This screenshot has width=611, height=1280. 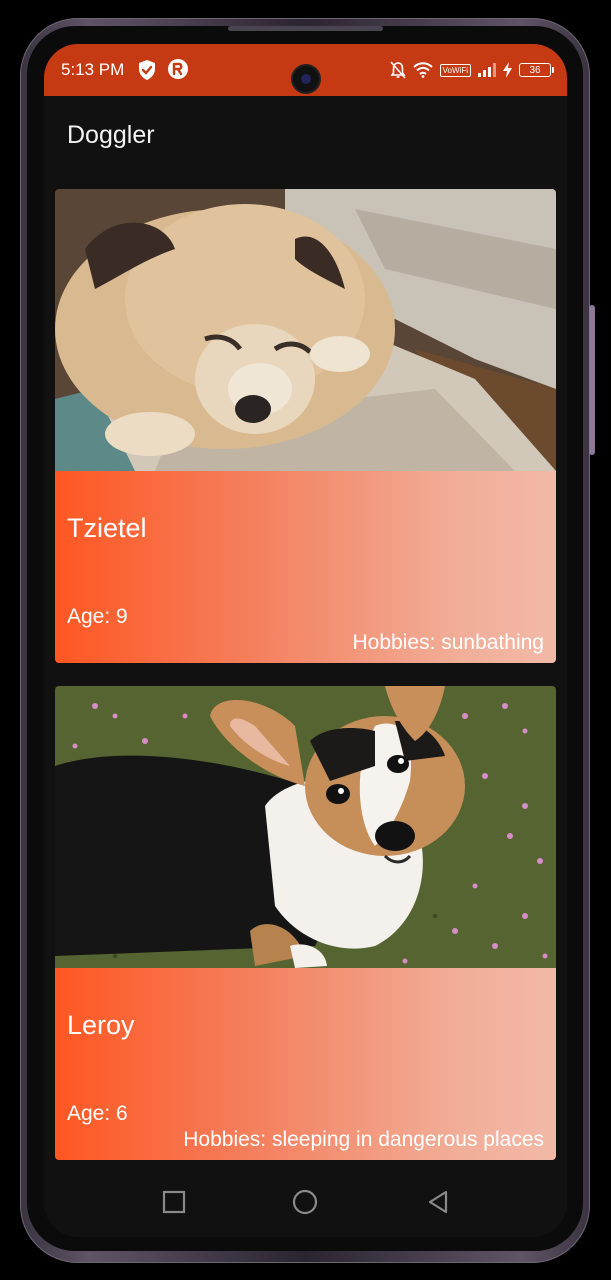 What do you see at coordinates (101, 1025) in the screenshot?
I see `dog-name: Leroy` at bounding box center [101, 1025].